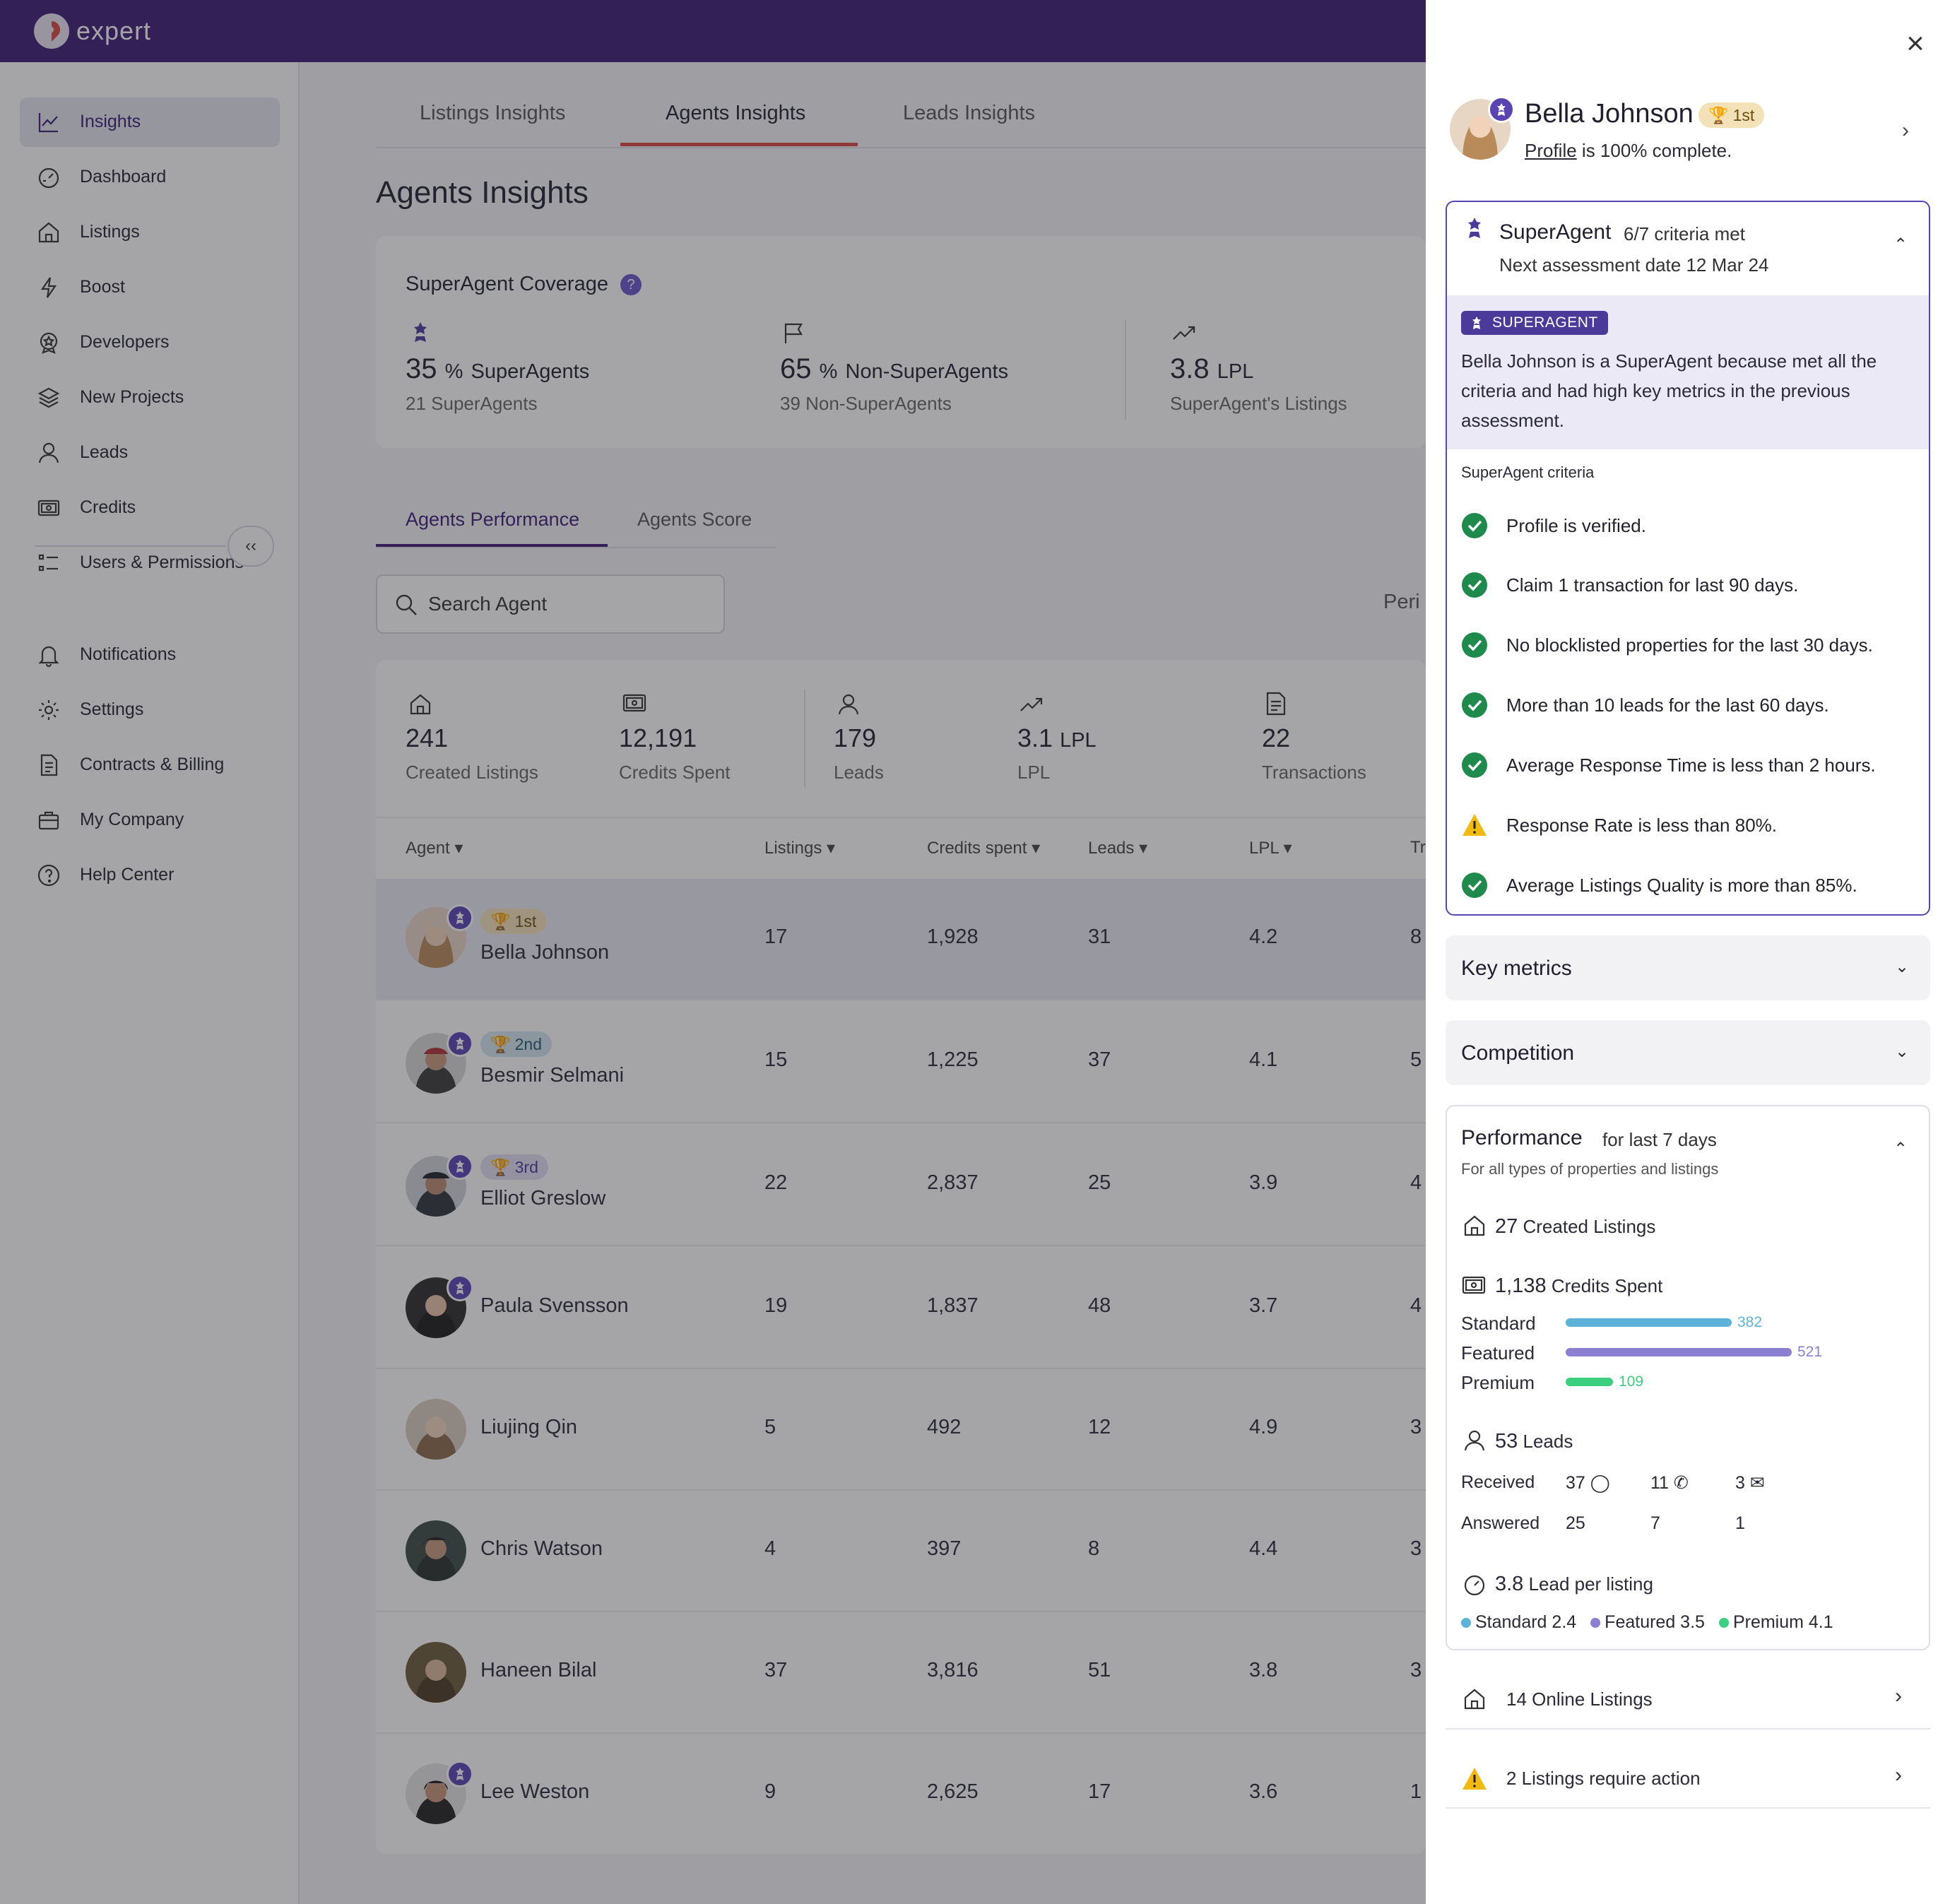 The height and width of the screenshot is (1904, 1950). I want to click on answered-emails: 1, so click(1740, 1523).